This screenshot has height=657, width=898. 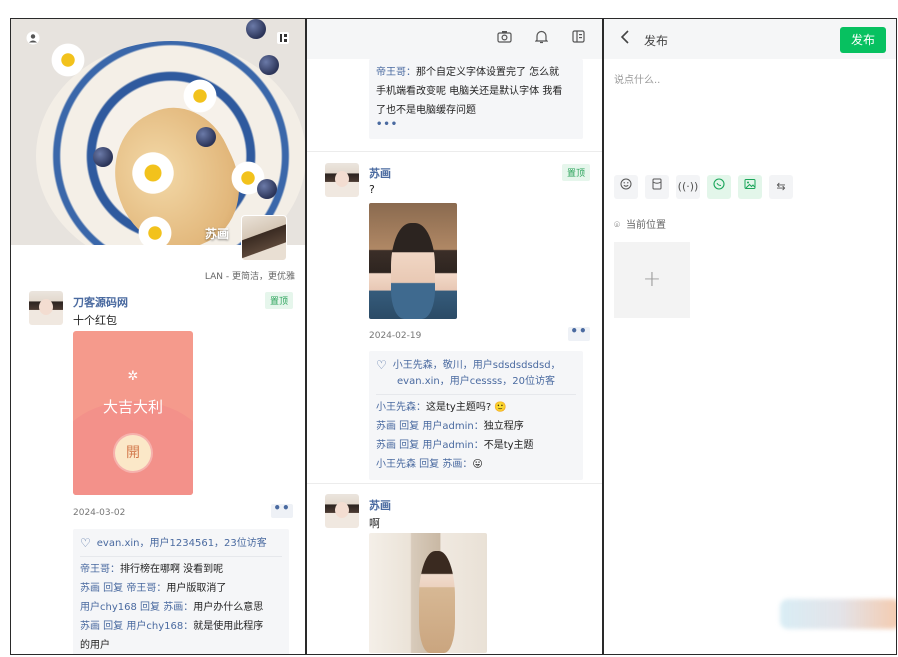 I want to click on watermark-blur, so click(x=838, y=614).